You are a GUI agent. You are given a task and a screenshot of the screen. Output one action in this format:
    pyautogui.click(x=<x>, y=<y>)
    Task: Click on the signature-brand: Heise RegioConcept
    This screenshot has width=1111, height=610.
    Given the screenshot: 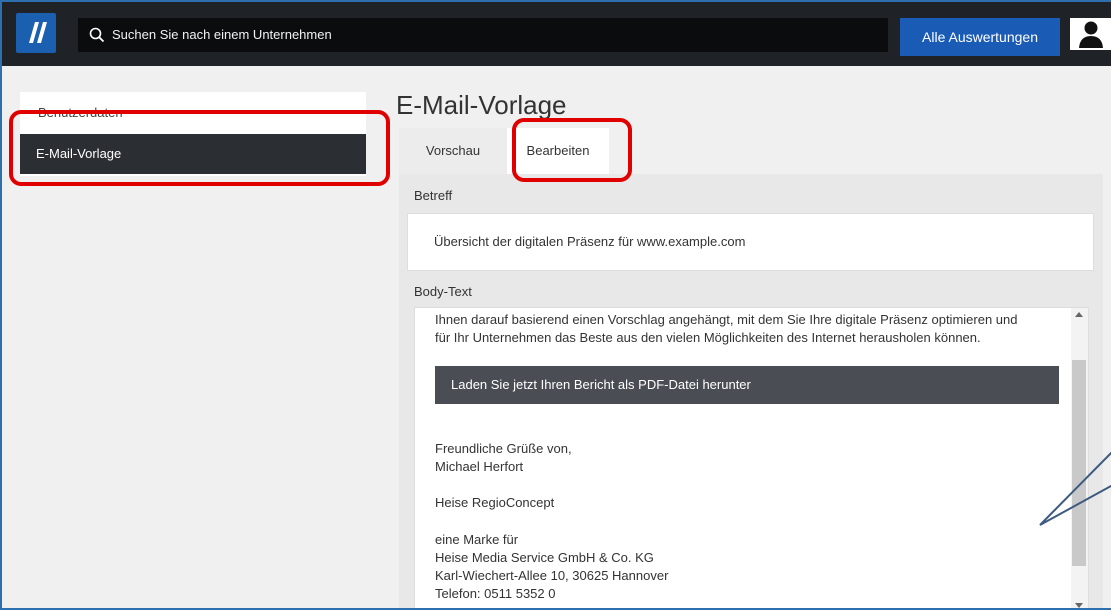 What is the action you would take?
    pyautogui.click(x=495, y=502)
    